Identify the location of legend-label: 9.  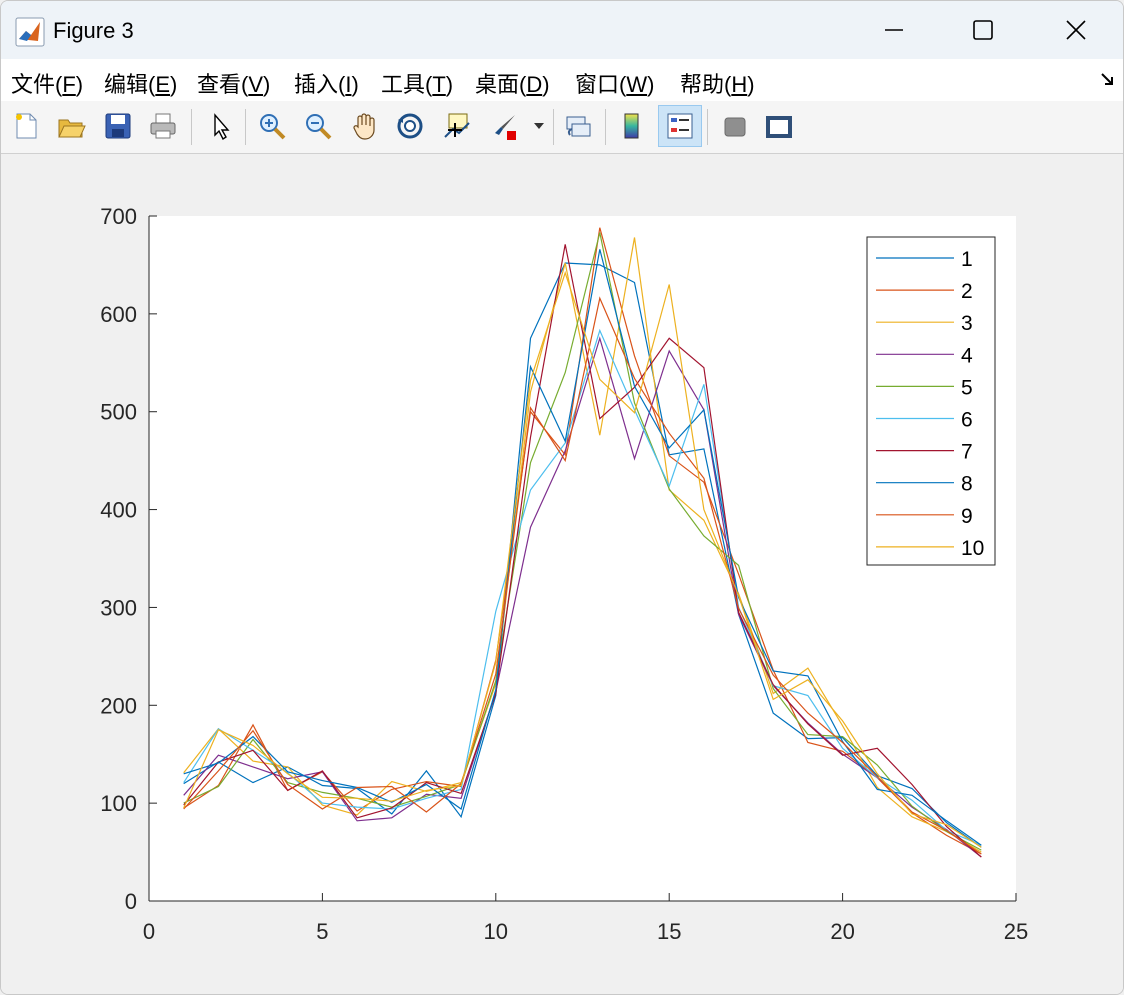
(967, 516).